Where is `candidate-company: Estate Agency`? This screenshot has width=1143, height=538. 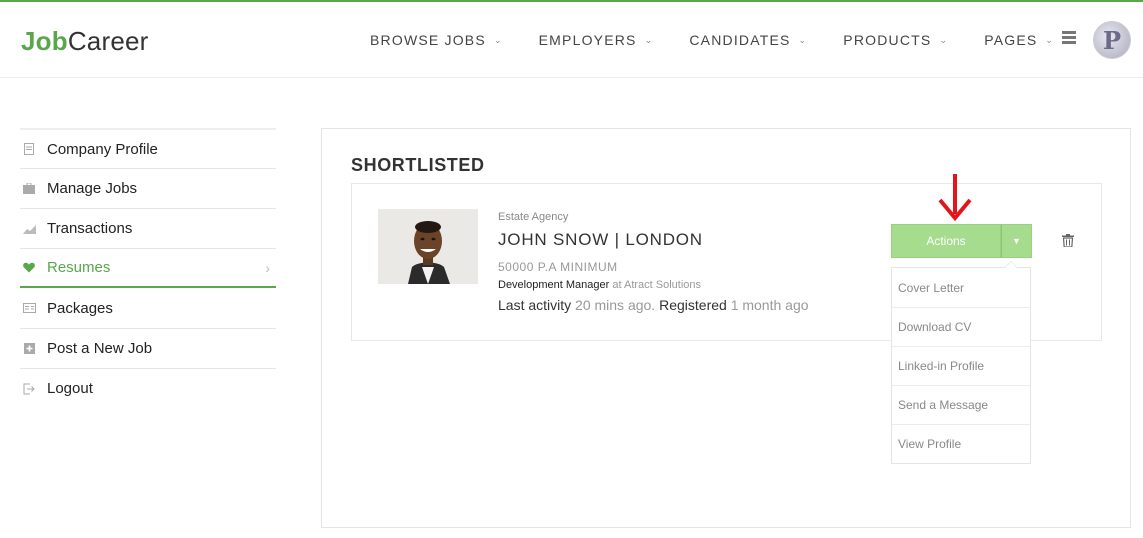 candidate-company: Estate Agency is located at coordinates (533, 217).